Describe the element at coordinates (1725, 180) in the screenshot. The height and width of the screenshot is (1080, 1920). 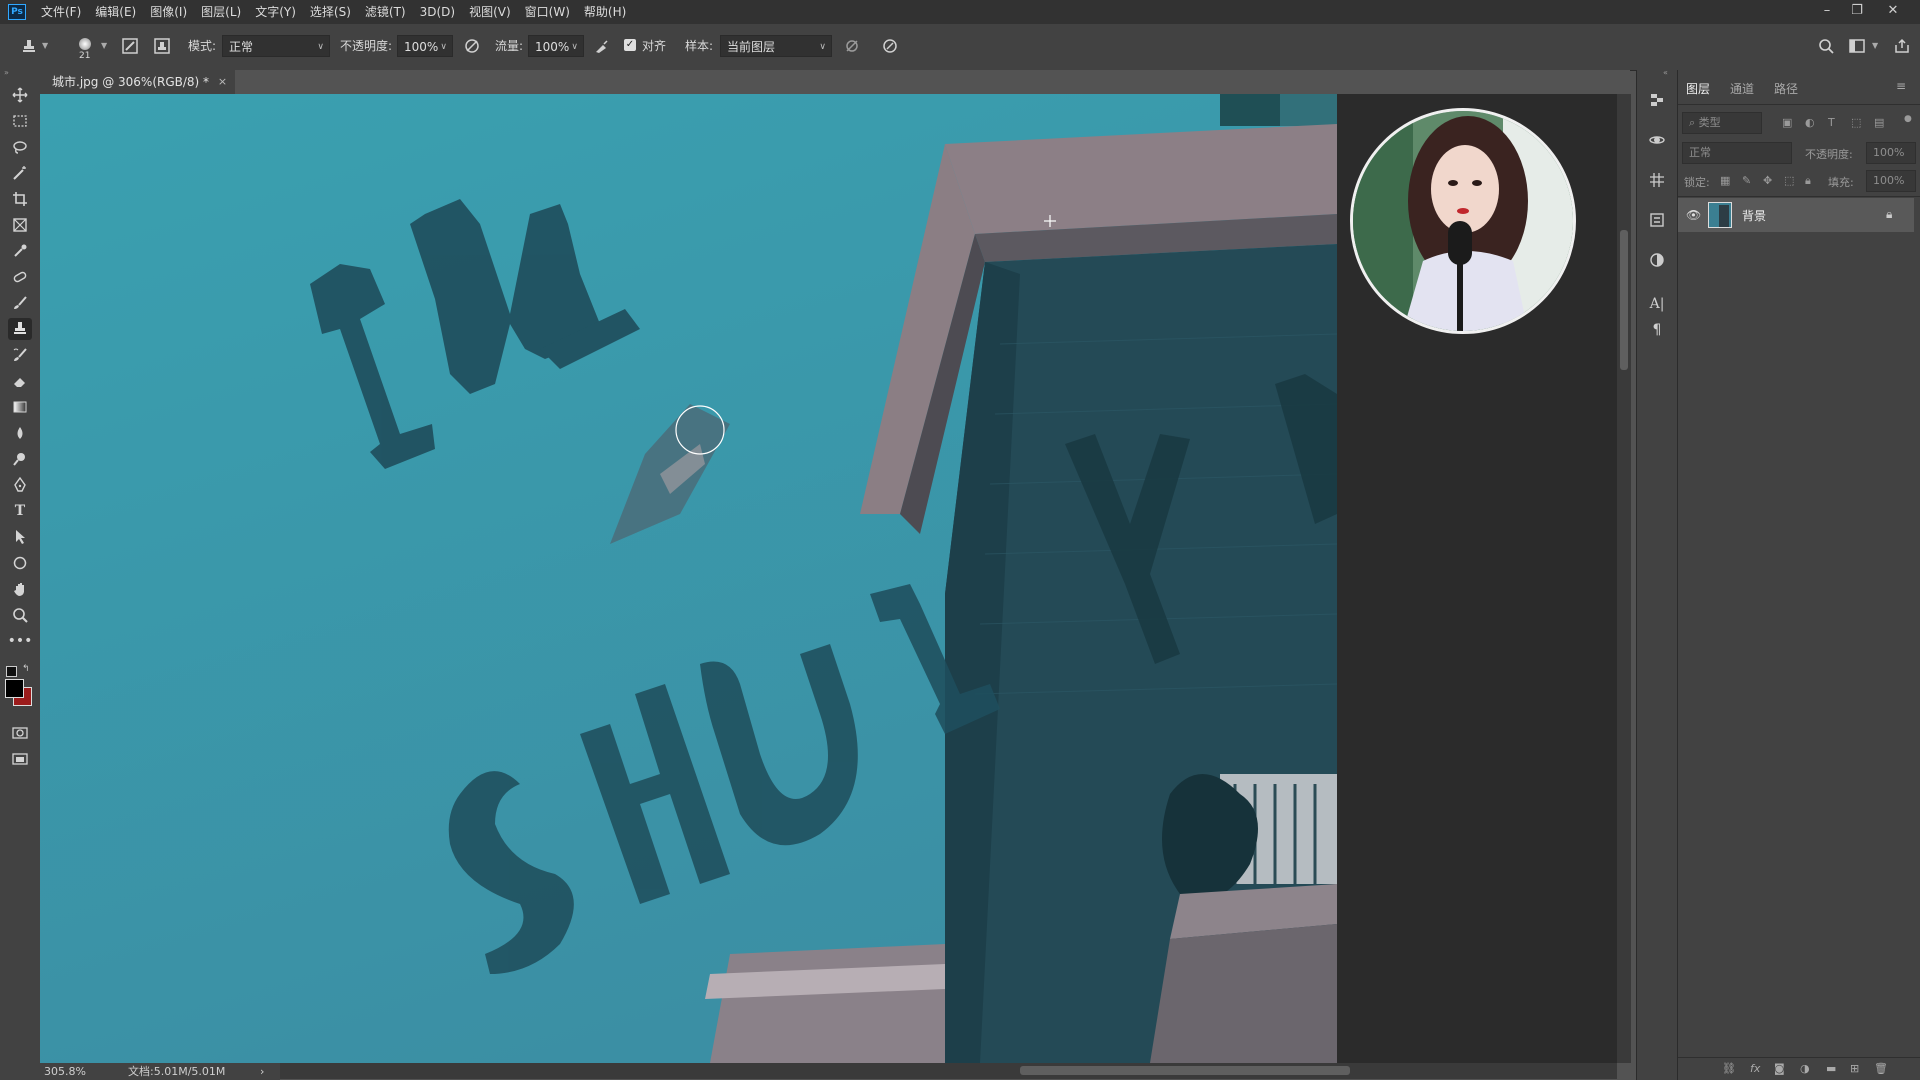
I see `lock-transparent-icon: ▦` at that location.